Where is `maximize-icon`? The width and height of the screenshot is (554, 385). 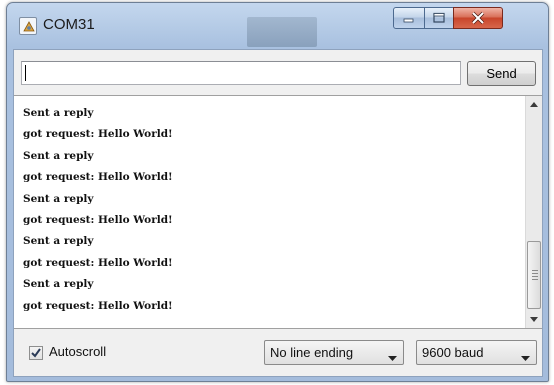 maximize-icon is located at coordinates (439, 18).